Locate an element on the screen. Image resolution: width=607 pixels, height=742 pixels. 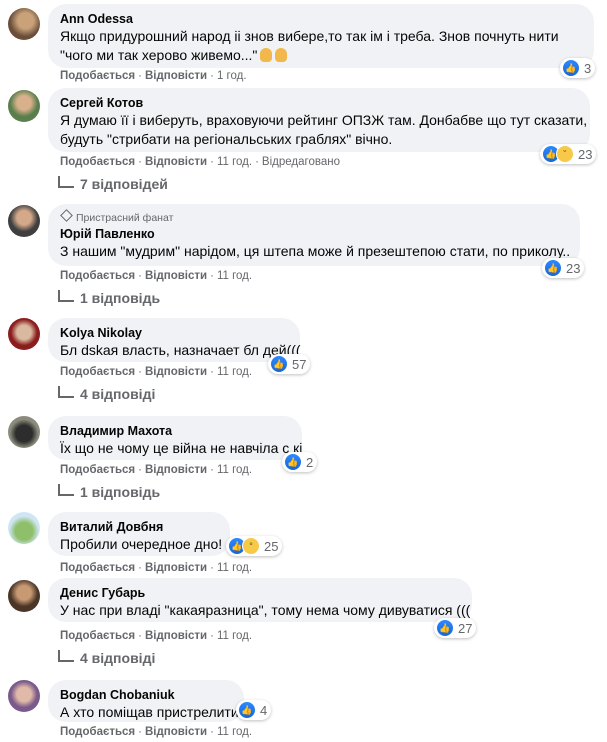
reaction-count: 👍 2 is located at coordinates (300, 462).